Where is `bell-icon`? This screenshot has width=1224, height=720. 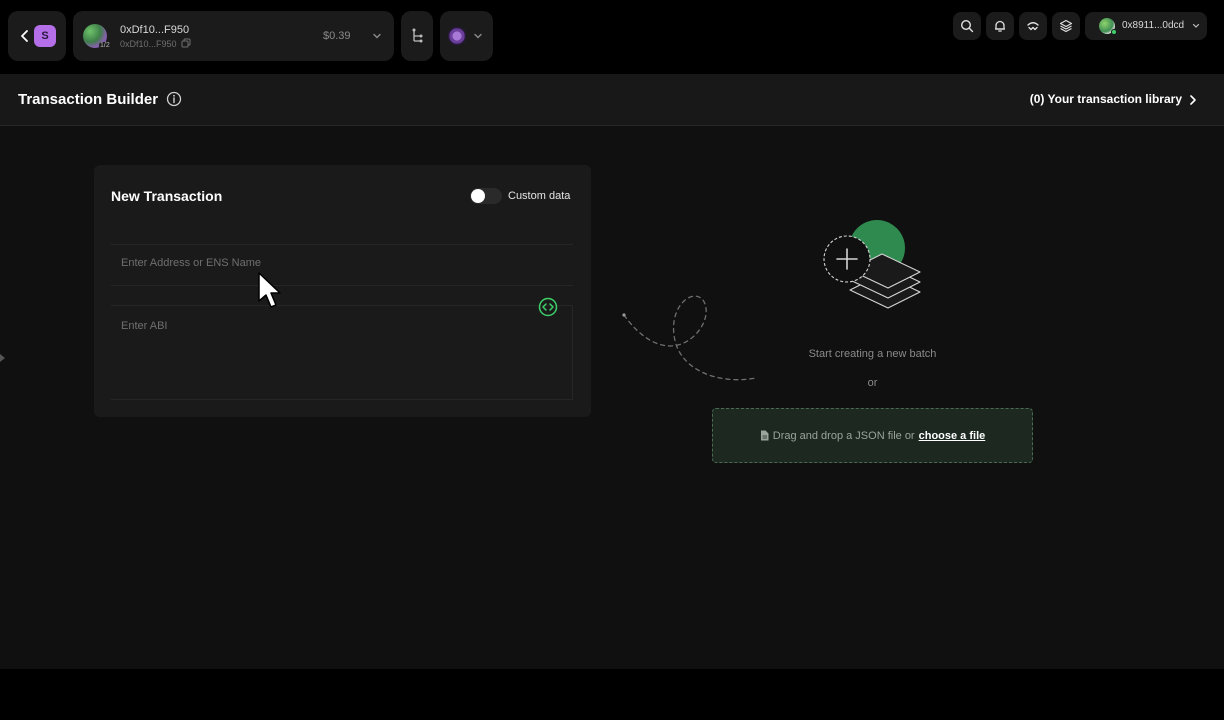
bell-icon is located at coordinates (1000, 26).